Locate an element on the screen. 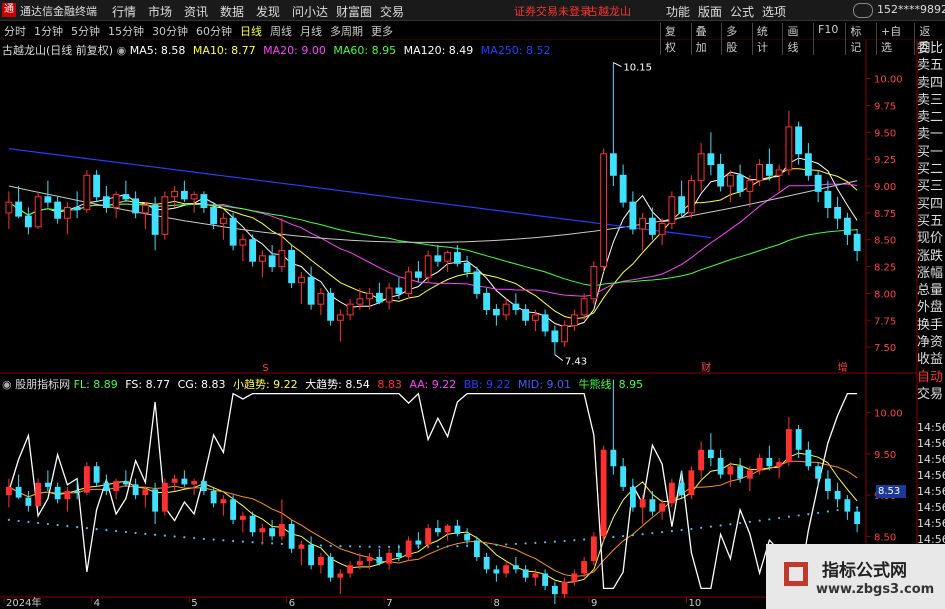 The width and height of the screenshot is (945, 609). side-sell5: 卖五 is located at coordinates (931, 65).